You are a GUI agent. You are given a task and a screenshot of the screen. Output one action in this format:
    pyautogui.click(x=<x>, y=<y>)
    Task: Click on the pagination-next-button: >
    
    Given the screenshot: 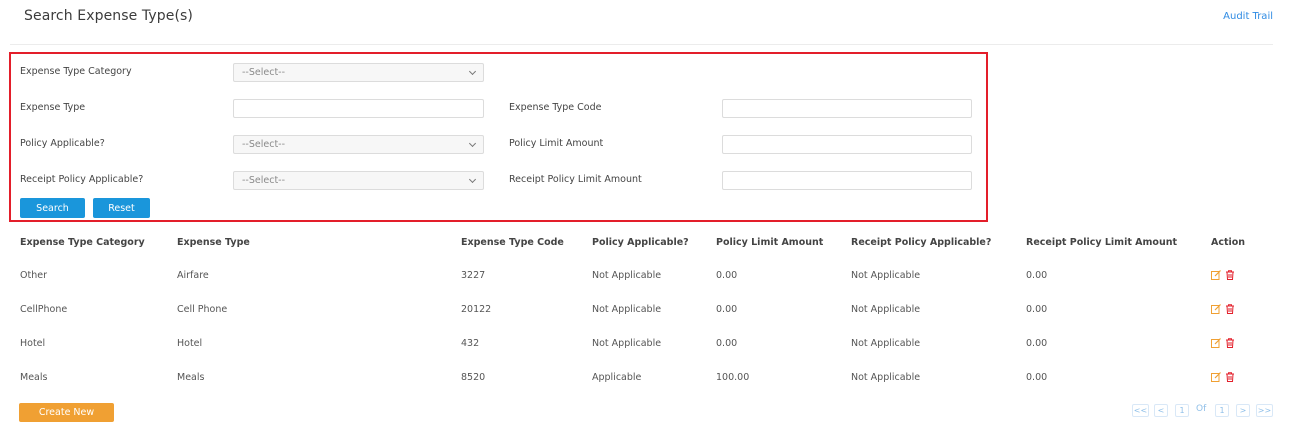 What is the action you would take?
    pyautogui.click(x=1243, y=410)
    